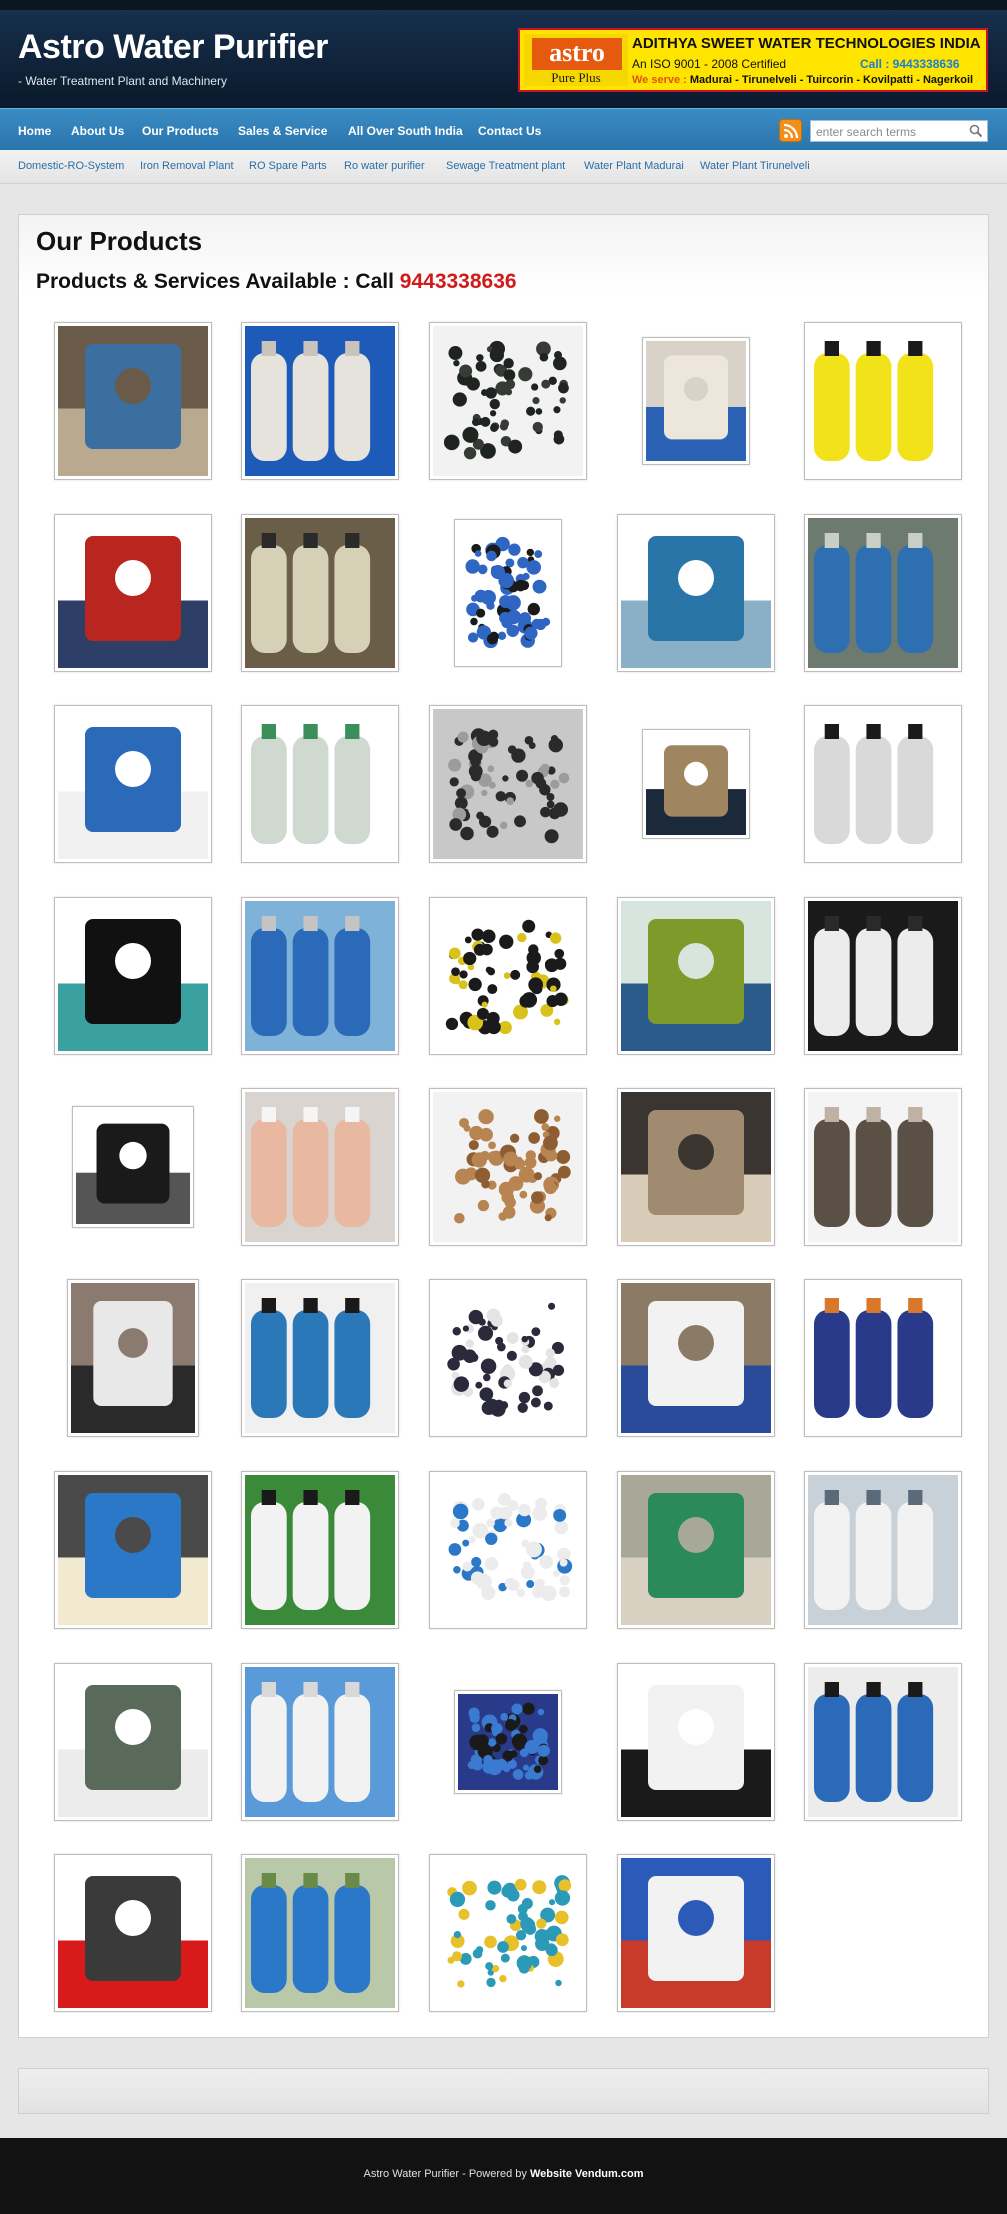  What do you see at coordinates (696, 784) in the screenshot?
I see `membrane-elements-image` at bounding box center [696, 784].